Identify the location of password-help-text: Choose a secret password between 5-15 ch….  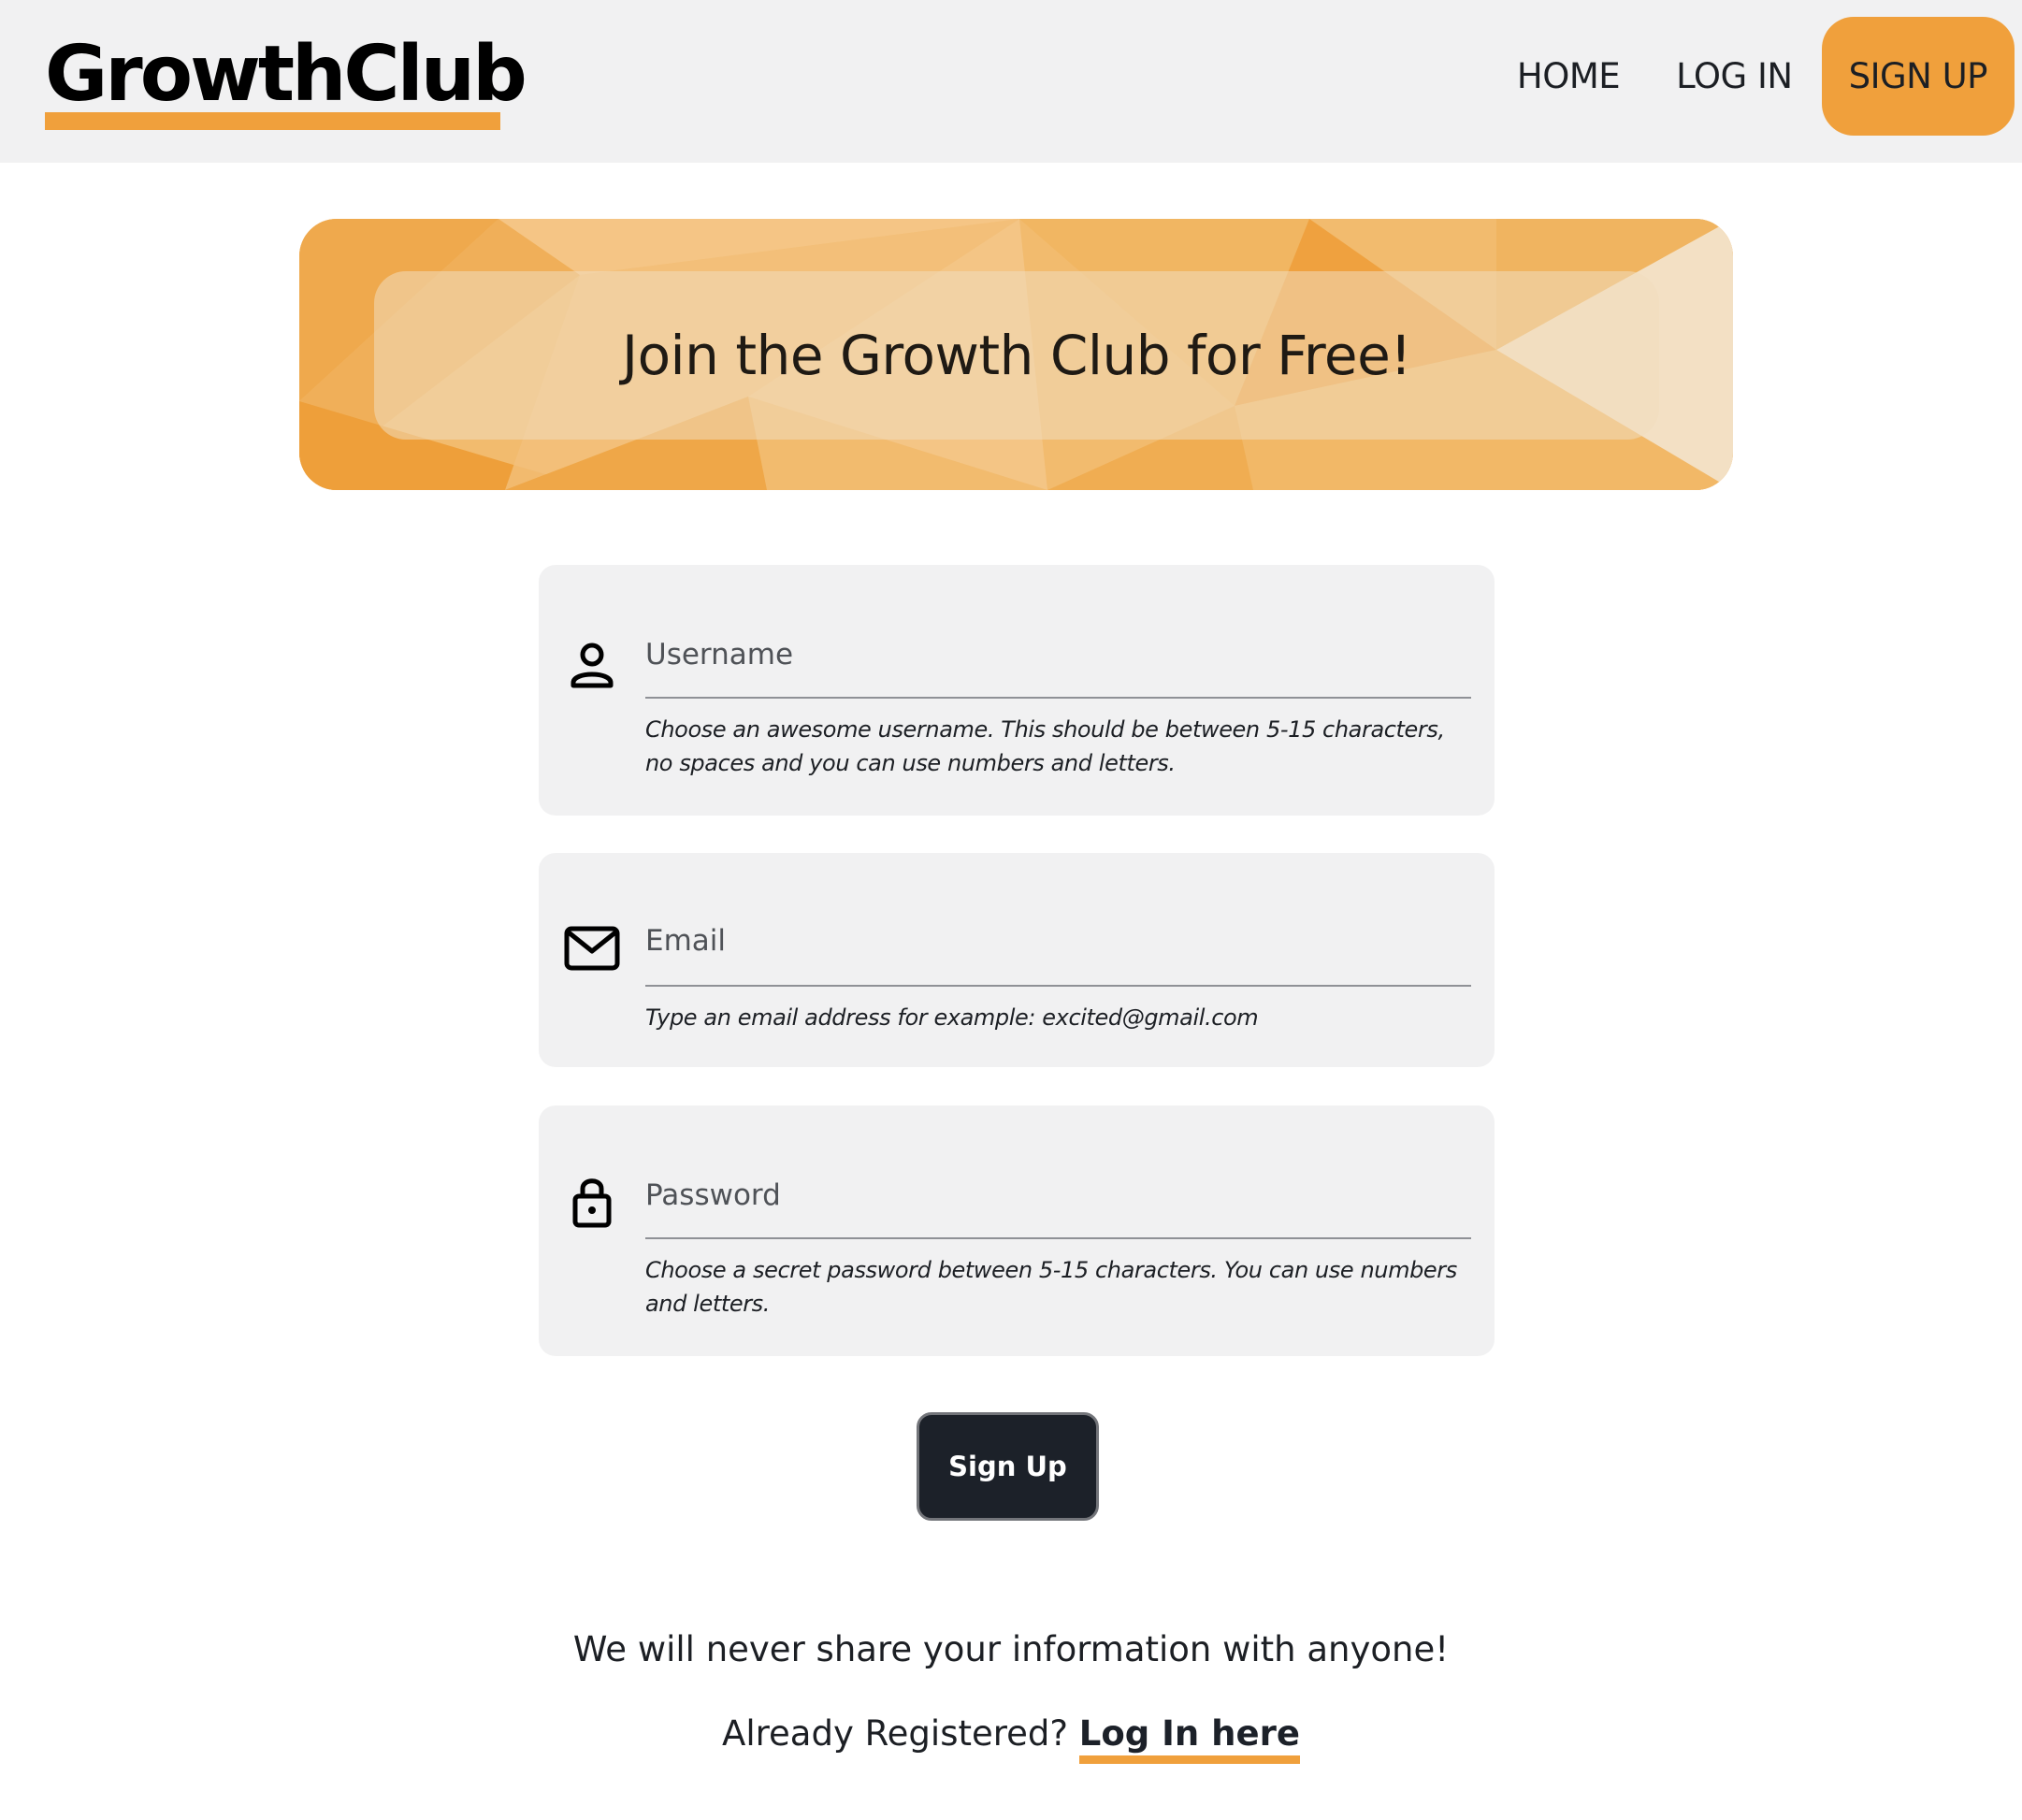
(1051, 1287).